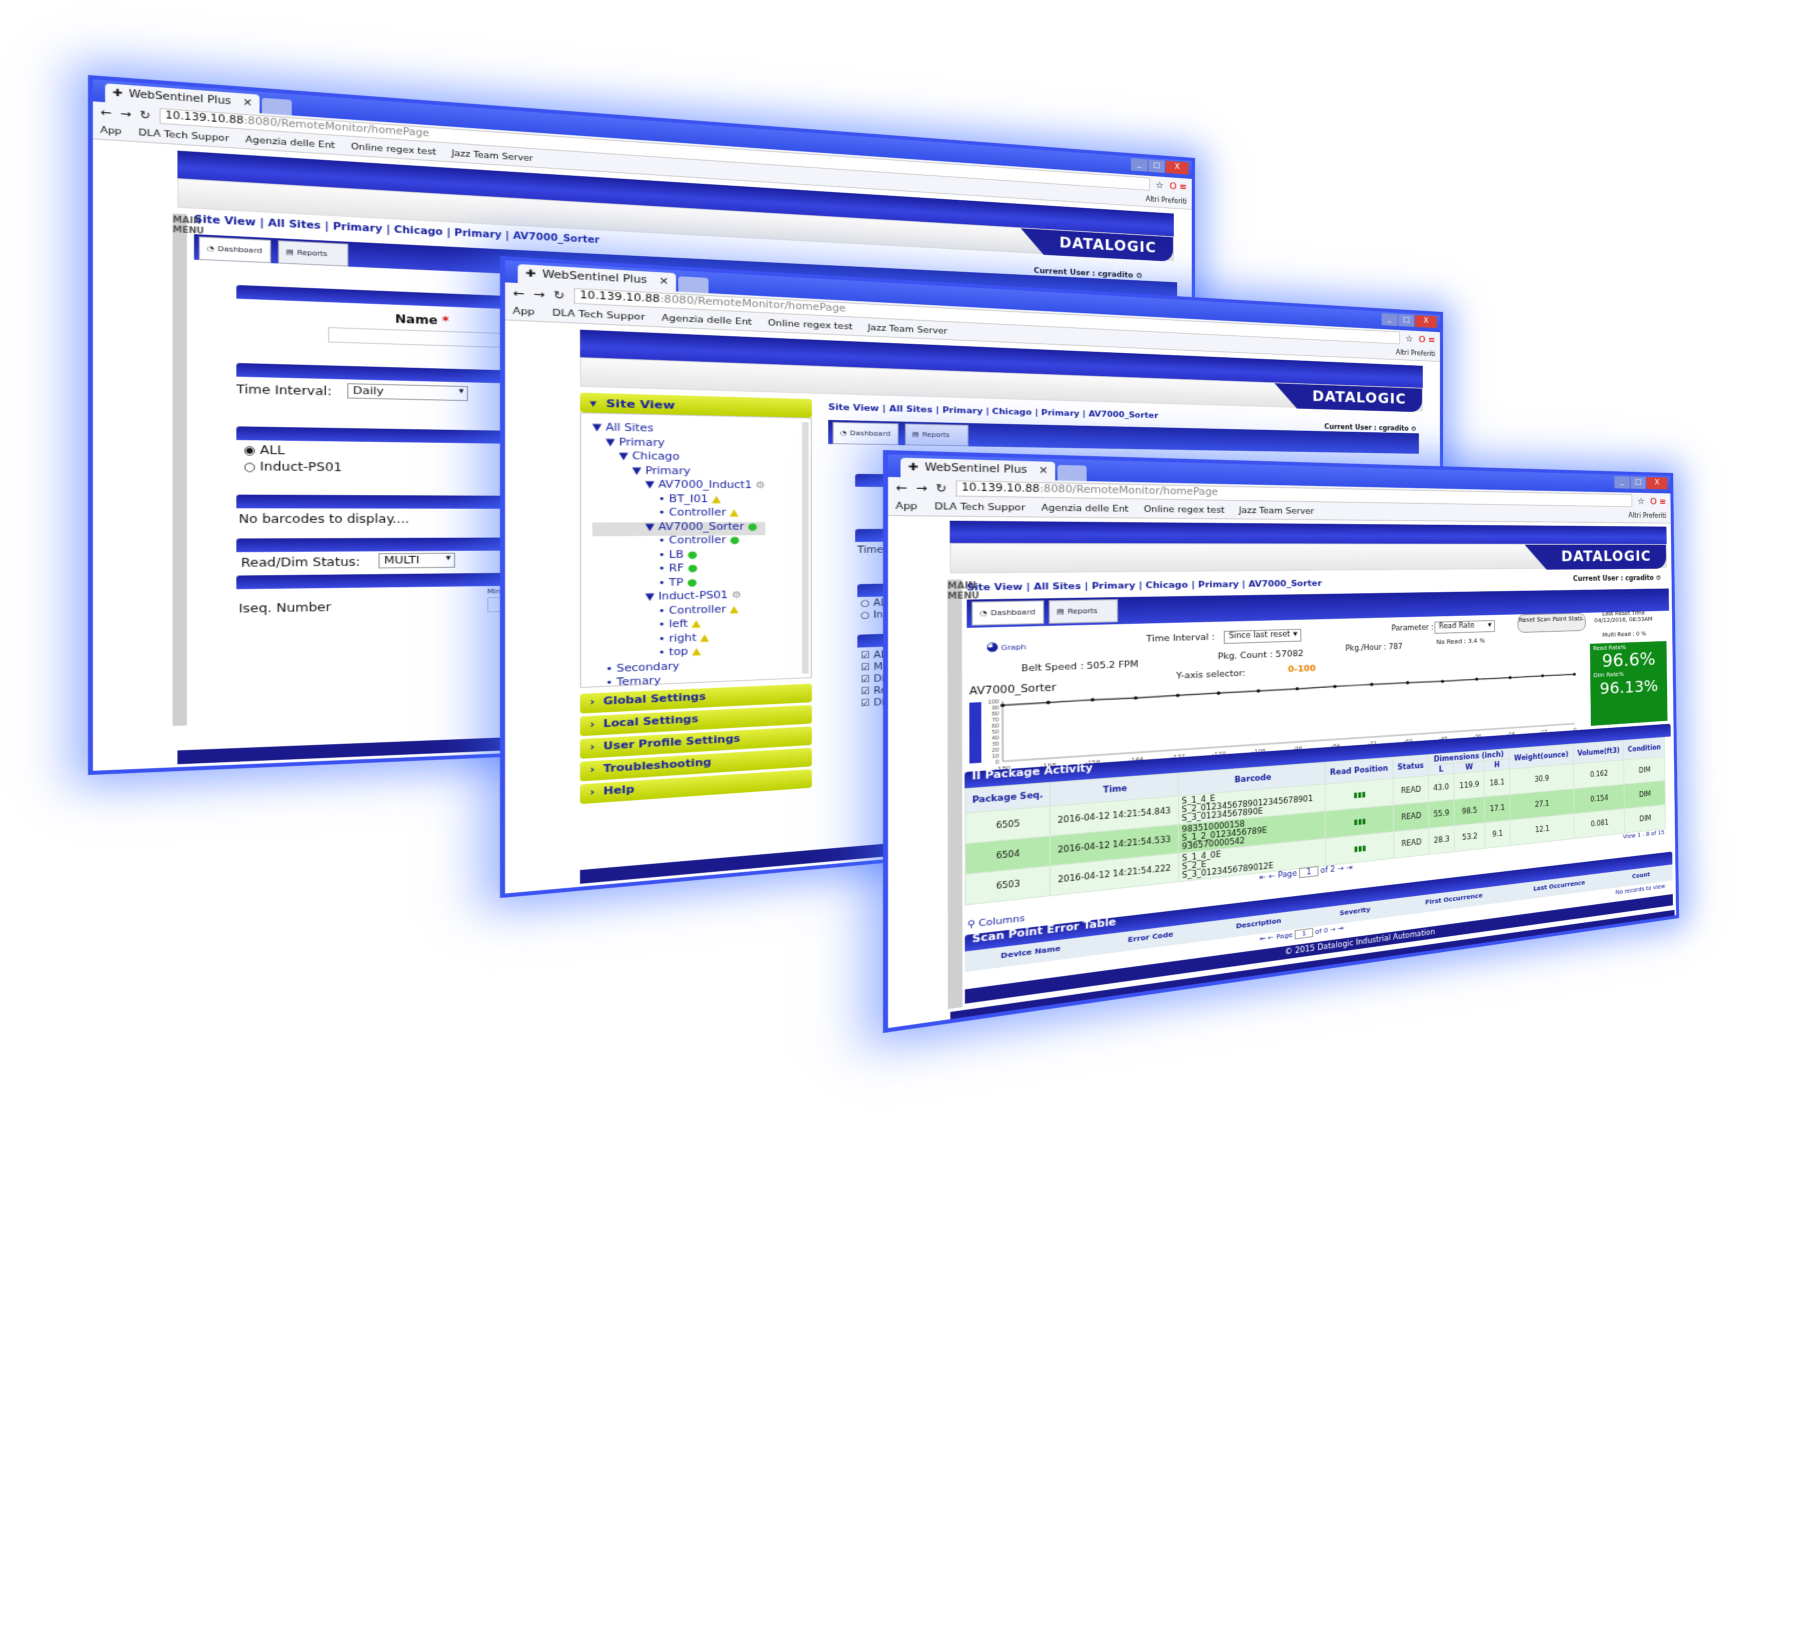 This screenshot has width=1800, height=1646. What do you see at coordinates (978, 469) in the screenshot?
I see `browser-tab: ✚ WebSentinel Plus ×` at bounding box center [978, 469].